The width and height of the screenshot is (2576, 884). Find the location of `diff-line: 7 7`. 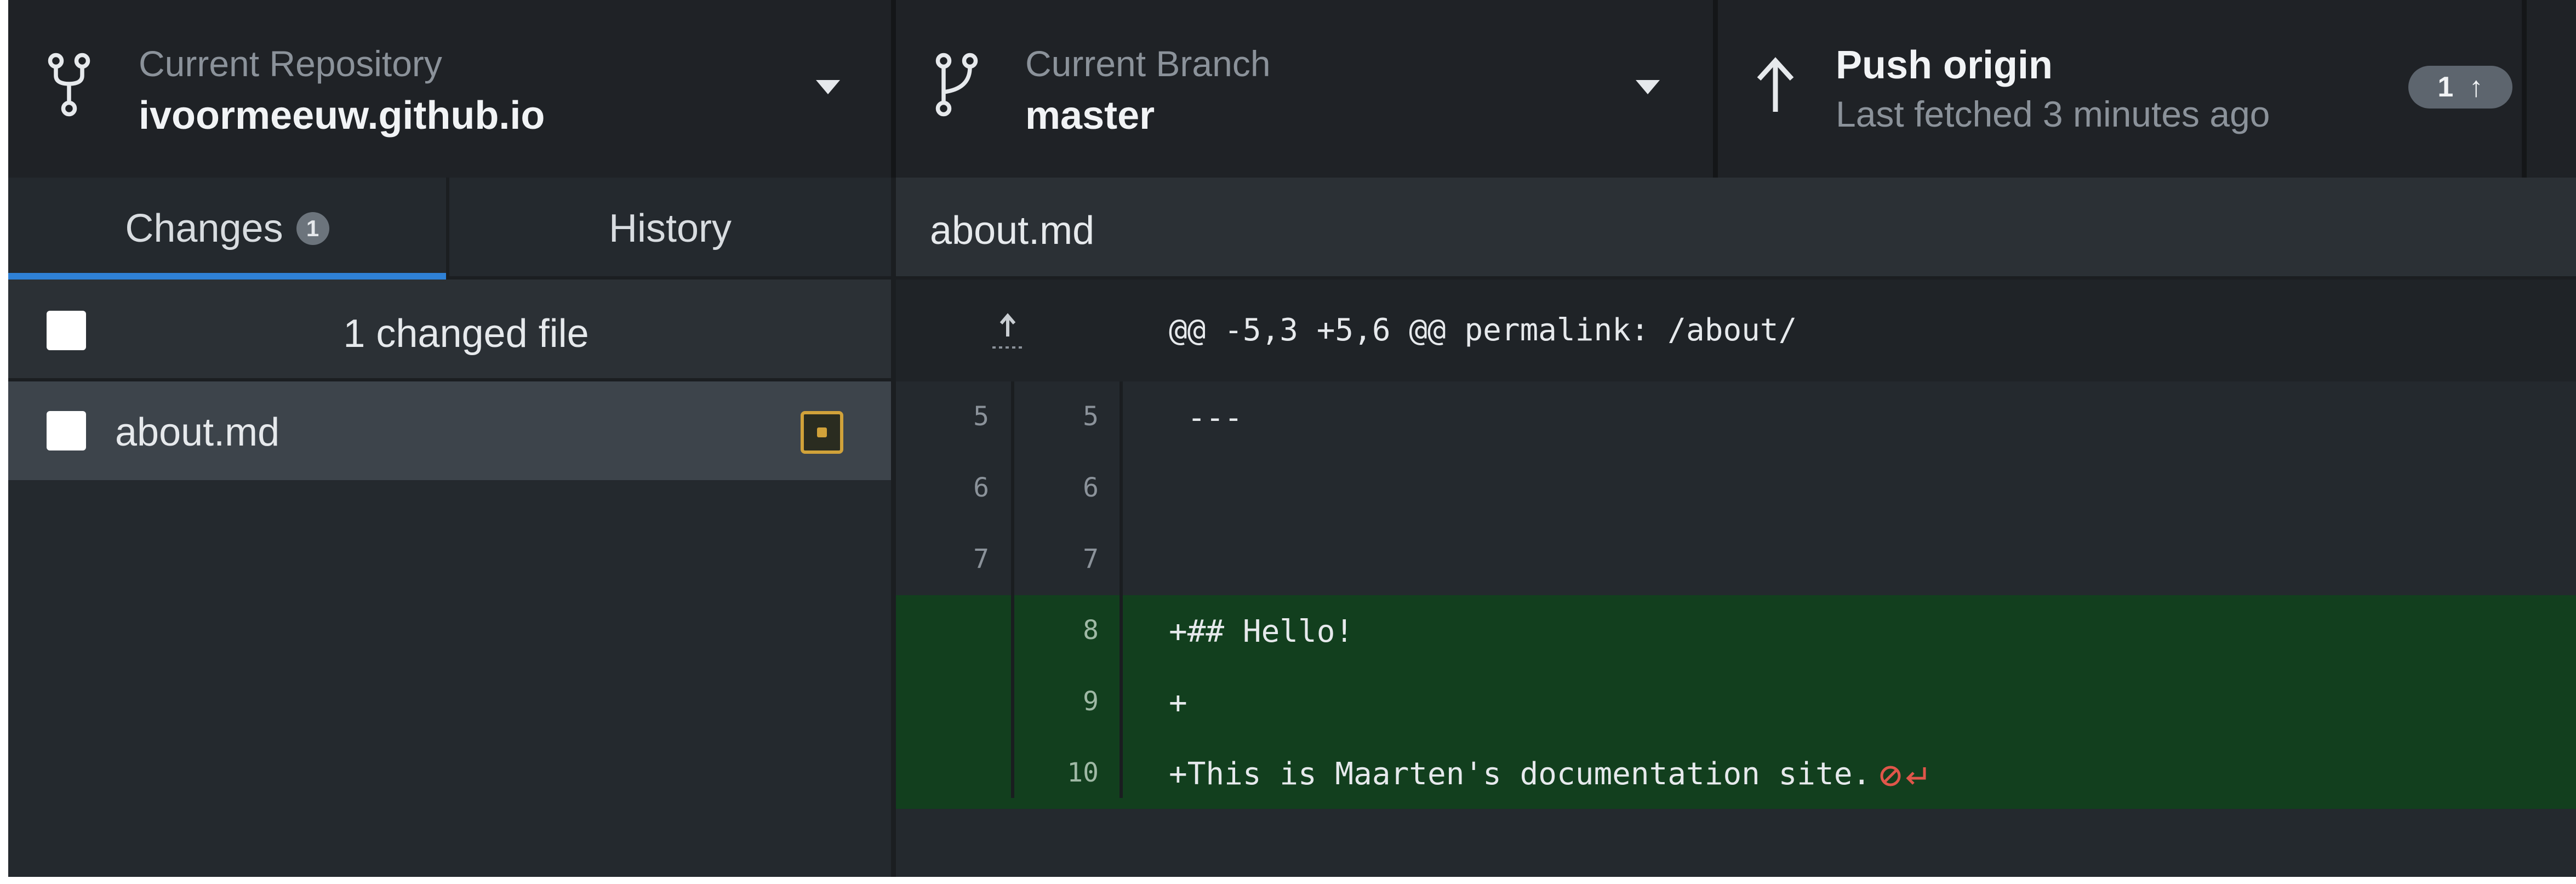

diff-line: 7 7 is located at coordinates (1736, 559).